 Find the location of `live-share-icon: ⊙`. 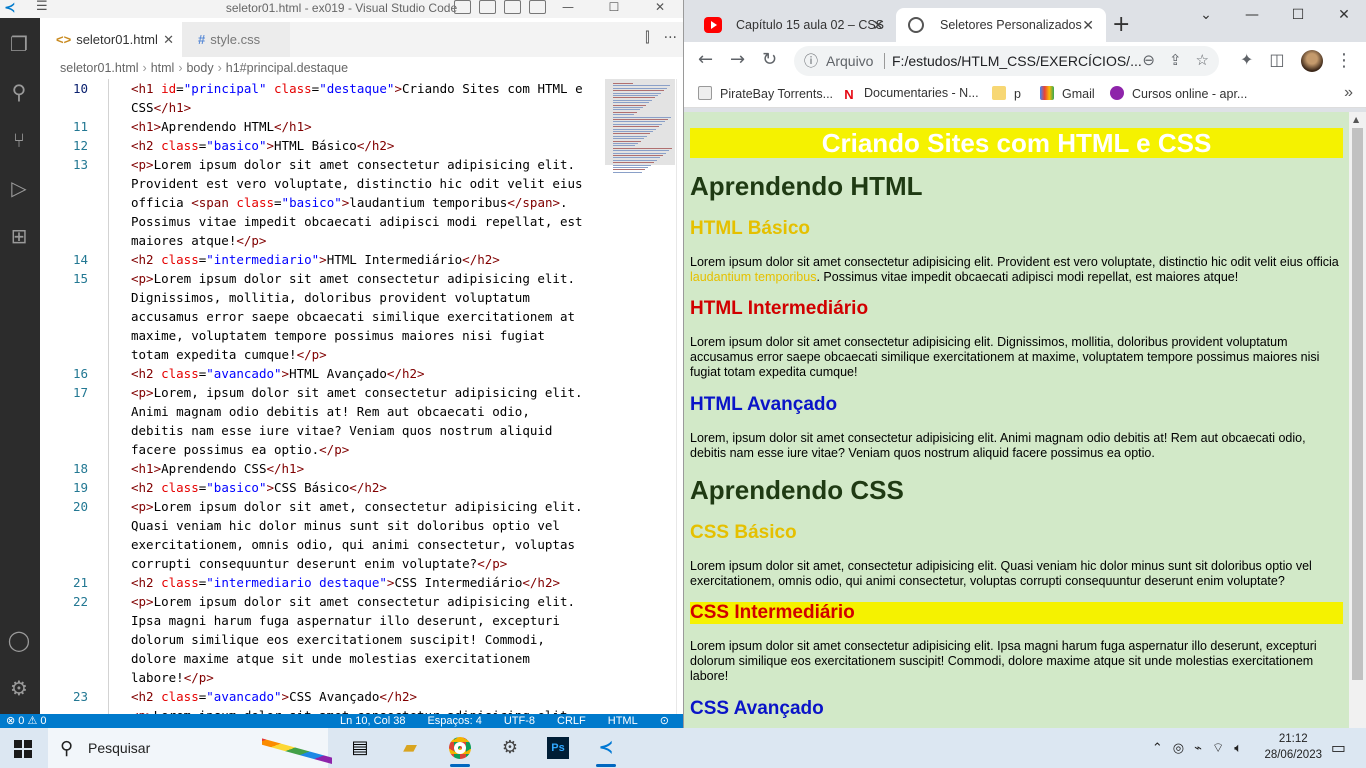

live-share-icon: ⊙ is located at coordinates (664, 721).